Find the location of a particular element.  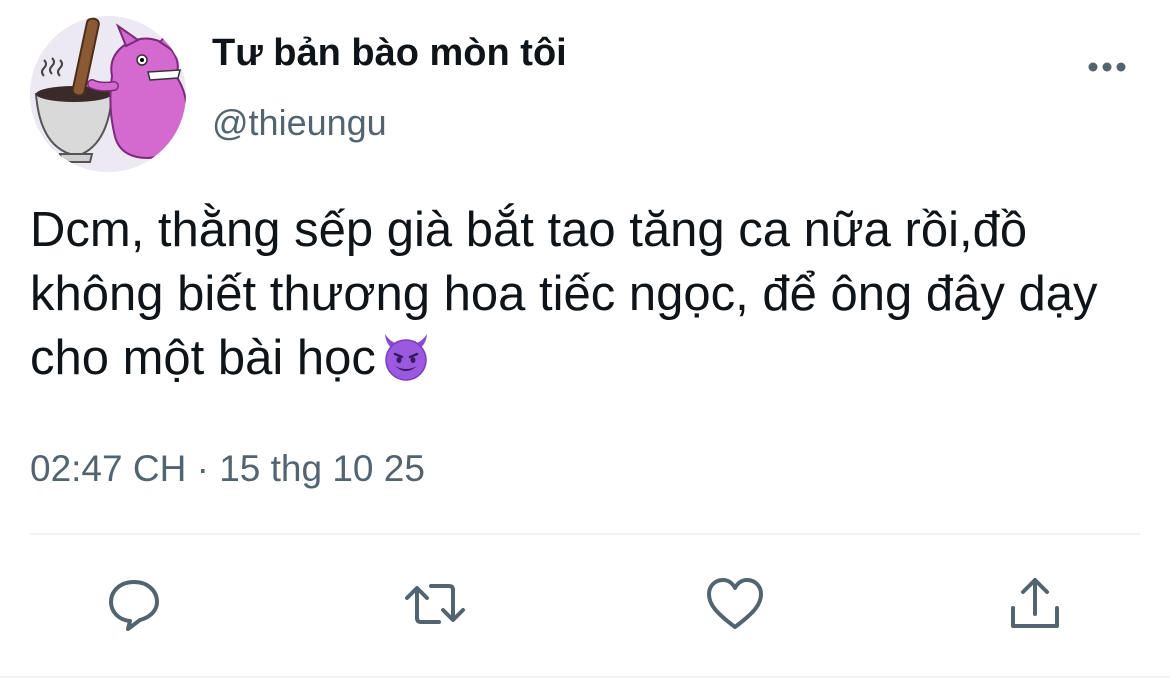

more-dots-icon is located at coordinates (1107, 67).